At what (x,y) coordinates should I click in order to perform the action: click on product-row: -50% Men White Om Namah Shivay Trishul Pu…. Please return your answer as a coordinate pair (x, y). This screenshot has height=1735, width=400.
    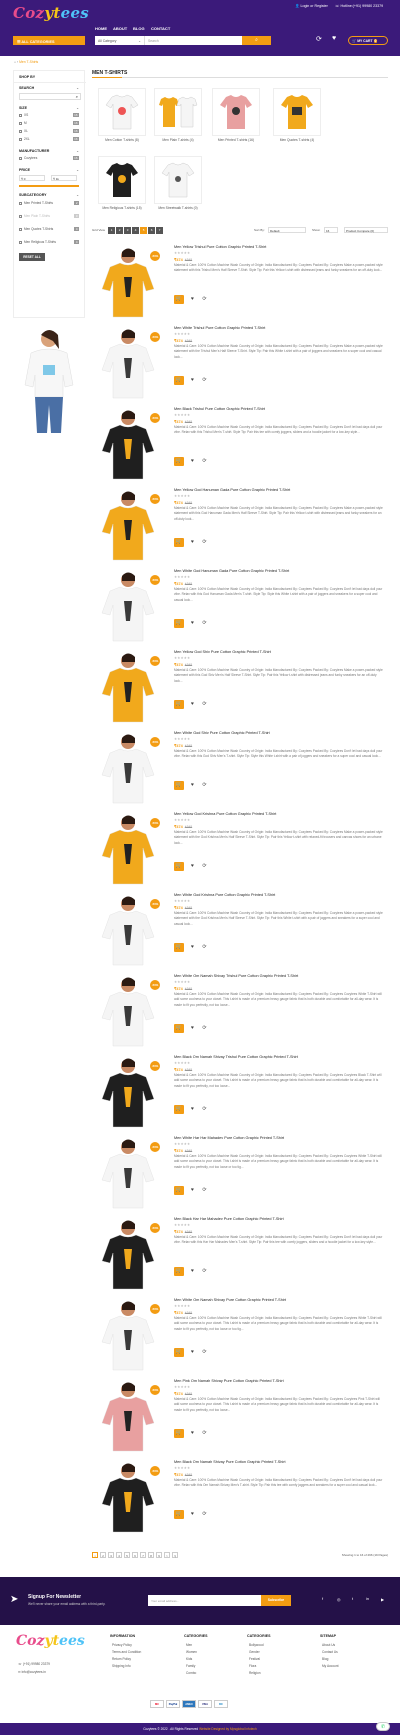
    Looking at the image, I should click on (240, 1014).